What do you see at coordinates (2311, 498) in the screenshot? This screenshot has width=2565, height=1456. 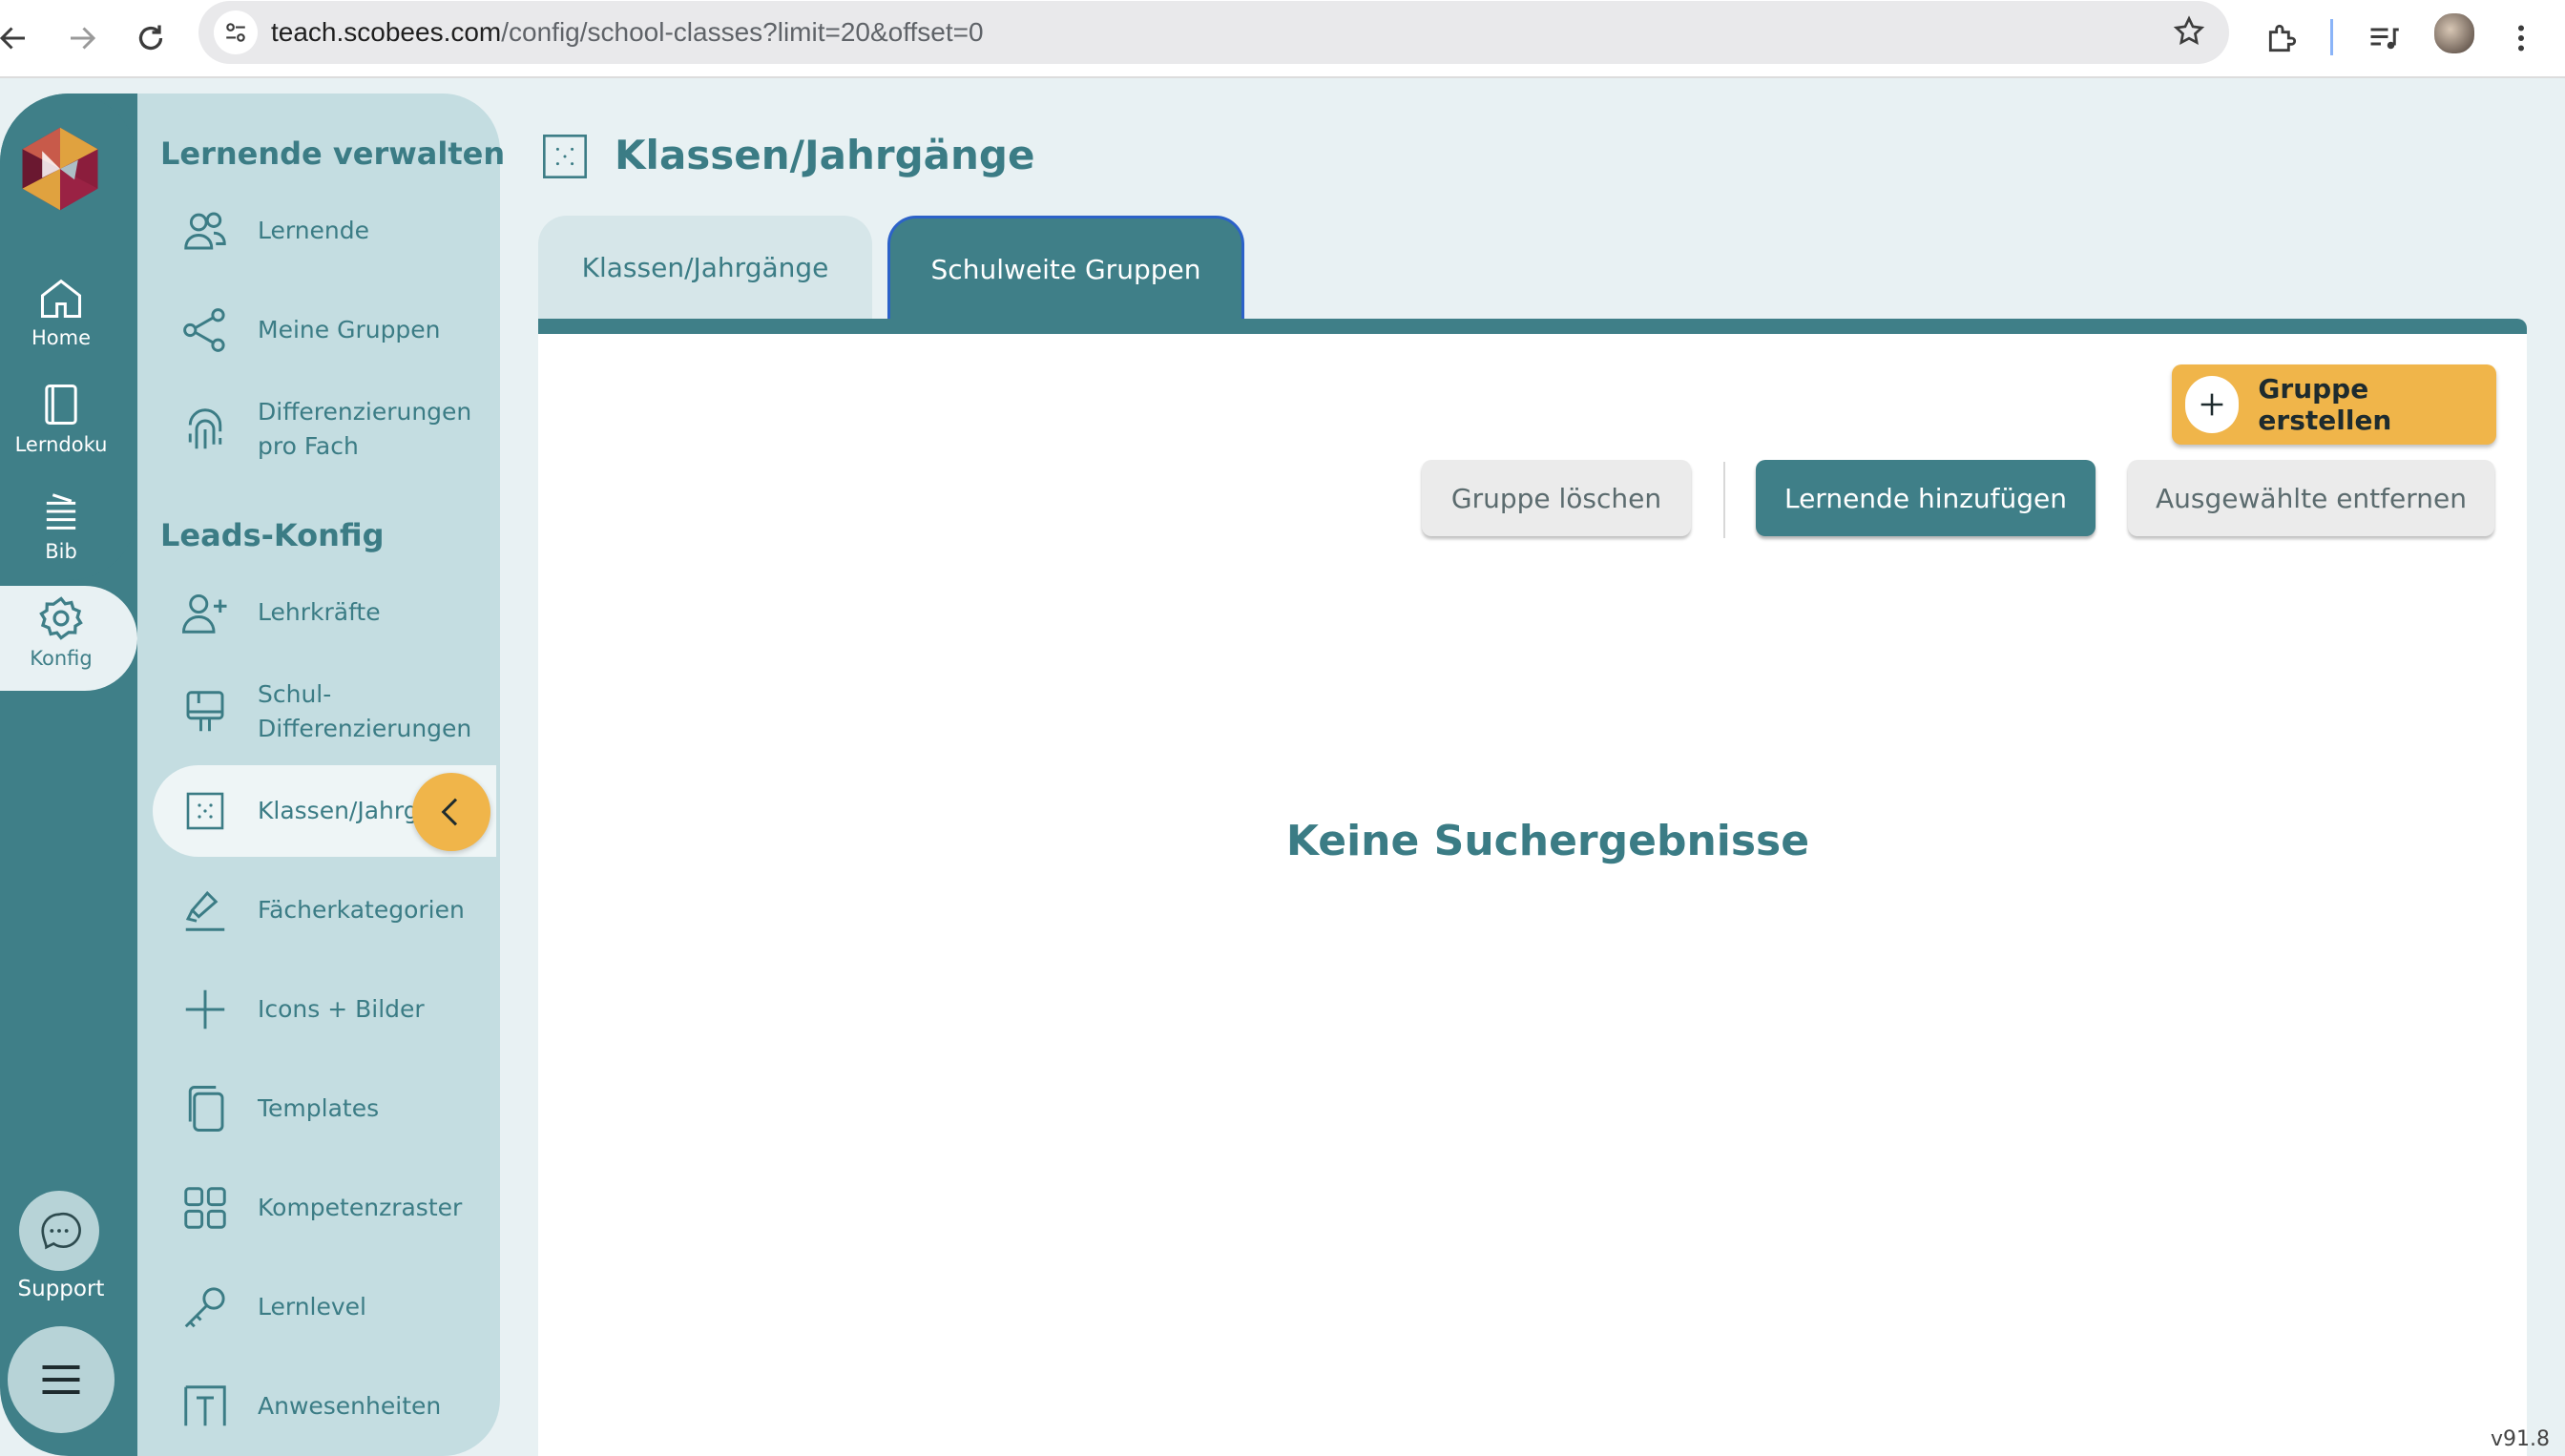 I see `remove-selected-button: Ausgewählte entfernen` at bounding box center [2311, 498].